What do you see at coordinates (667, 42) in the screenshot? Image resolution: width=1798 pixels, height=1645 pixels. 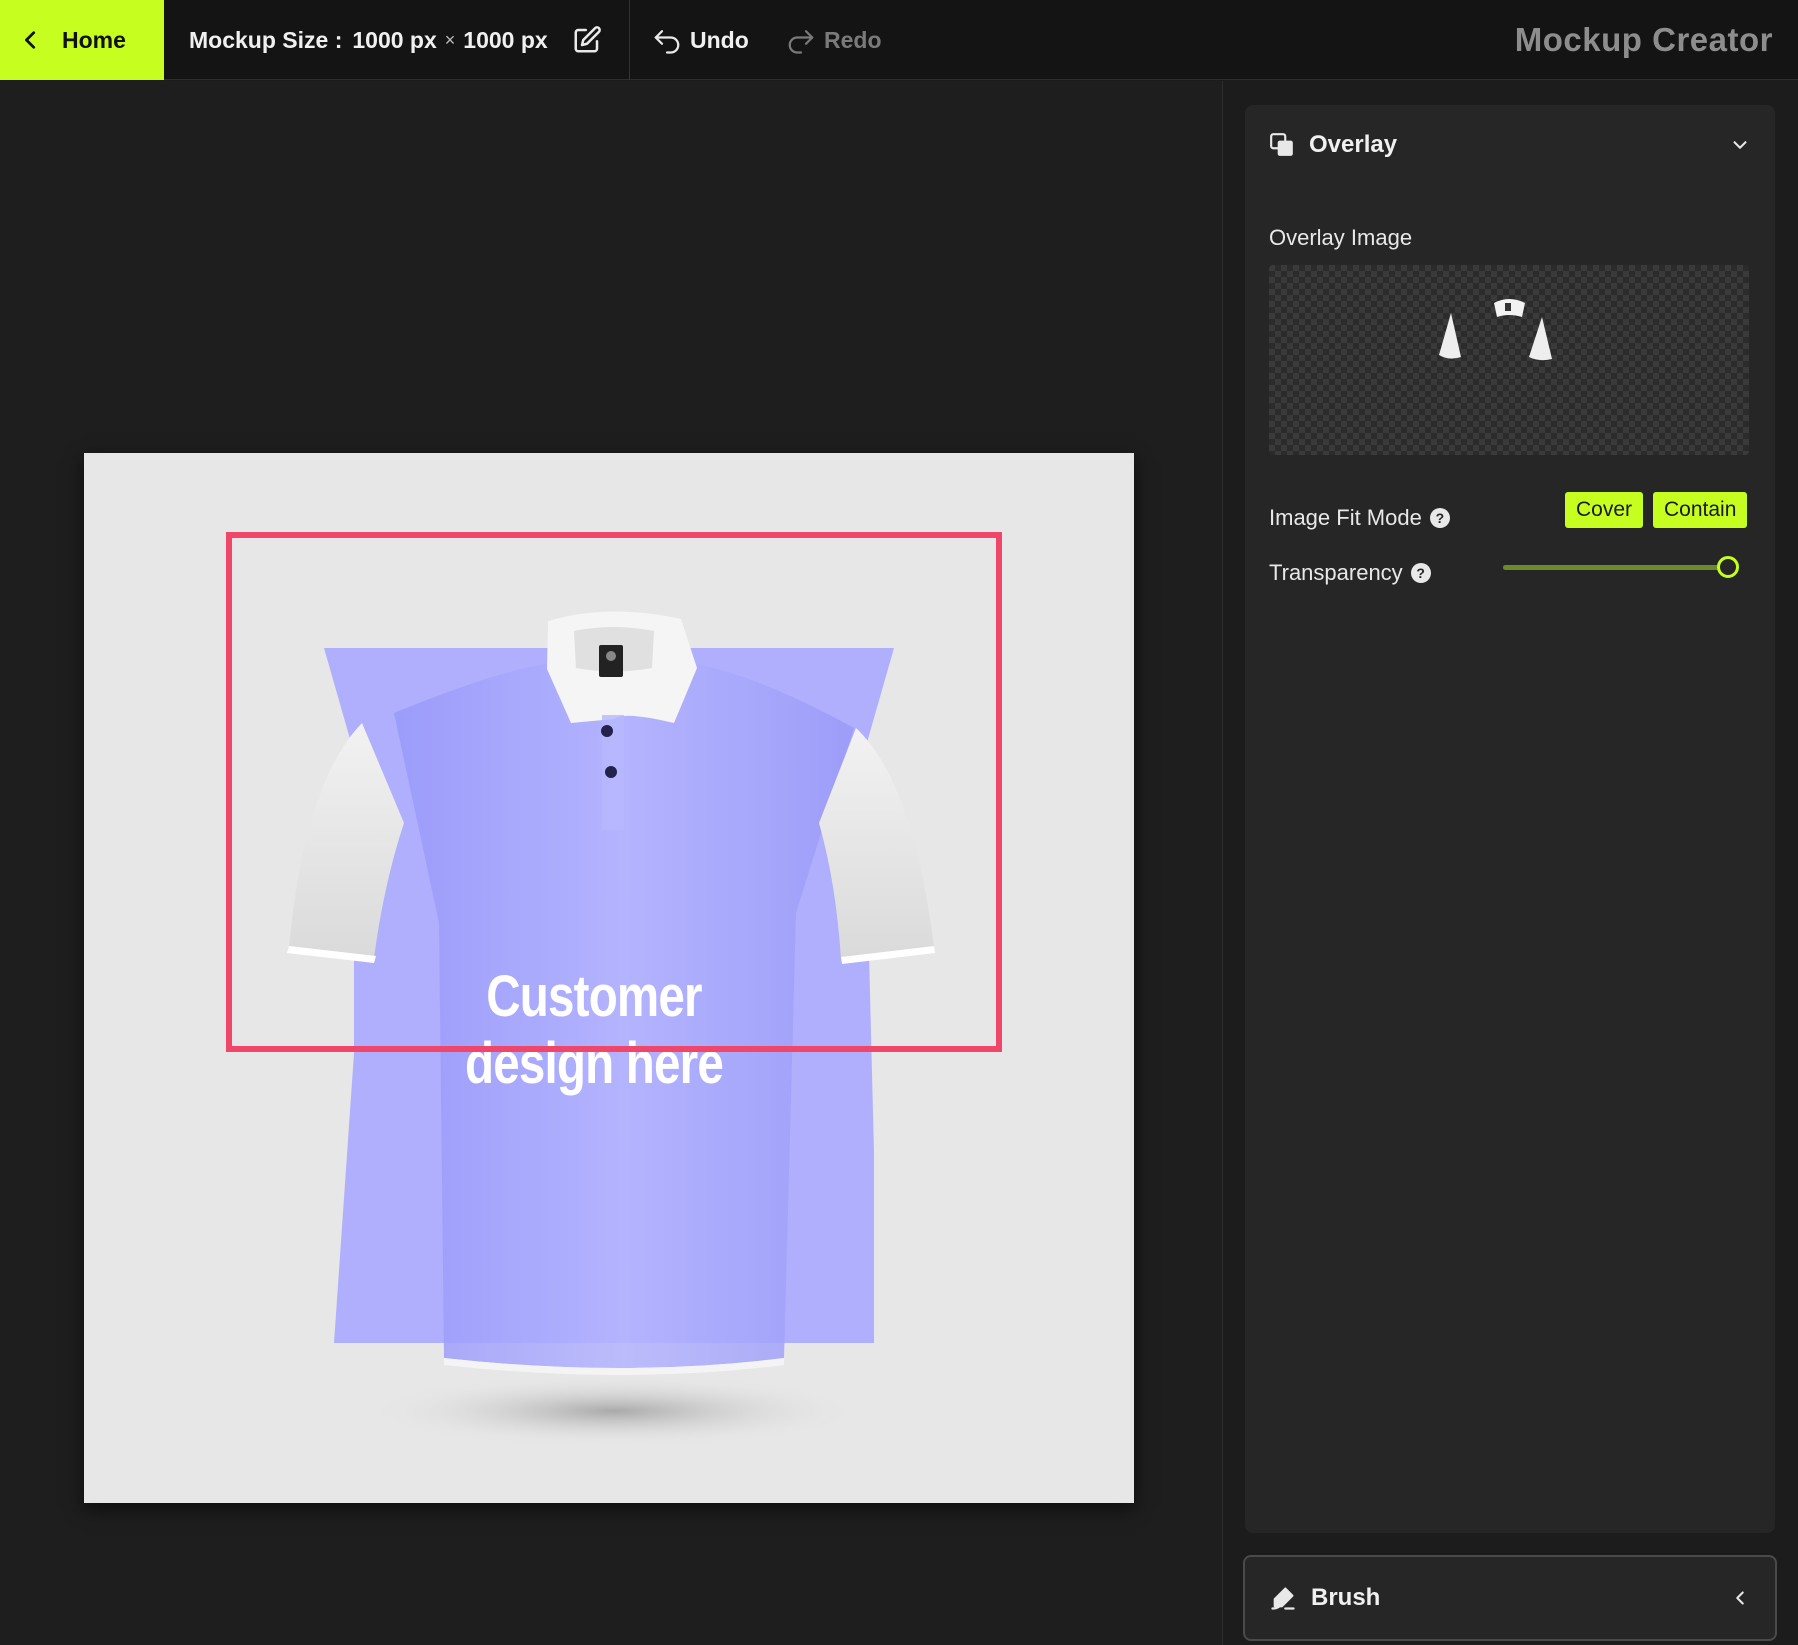 I see `undo-icon` at bounding box center [667, 42].